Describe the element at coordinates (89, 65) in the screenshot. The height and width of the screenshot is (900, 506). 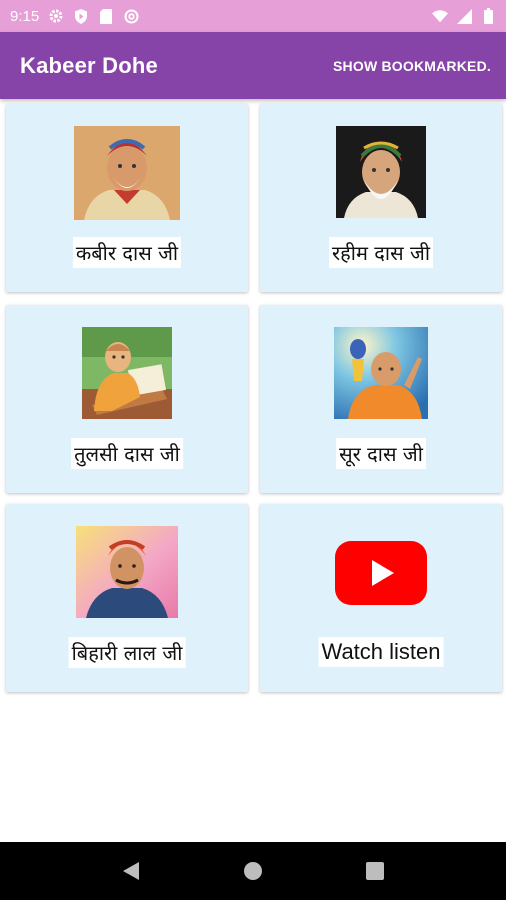
I see `app-title: Kabeer Dohe` at that location.